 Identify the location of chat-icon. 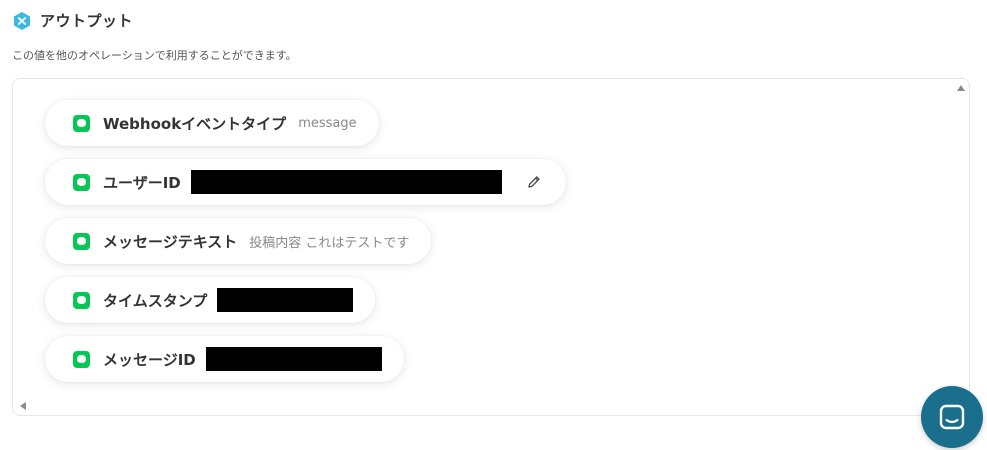
(952, 417).